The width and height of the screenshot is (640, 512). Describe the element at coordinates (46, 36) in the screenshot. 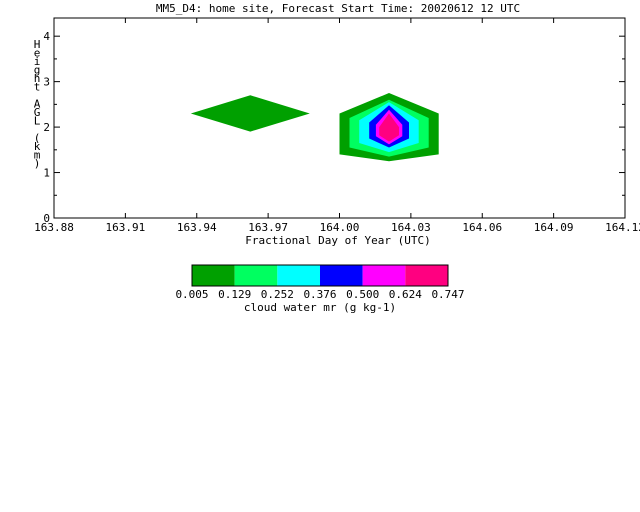

I see `y-tick-label: 4` at that location.